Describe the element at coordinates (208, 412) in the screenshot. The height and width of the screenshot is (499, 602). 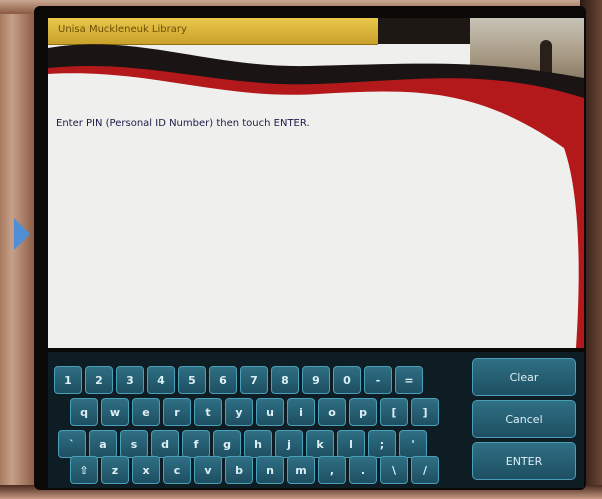
I see `key-t: t` at that location.